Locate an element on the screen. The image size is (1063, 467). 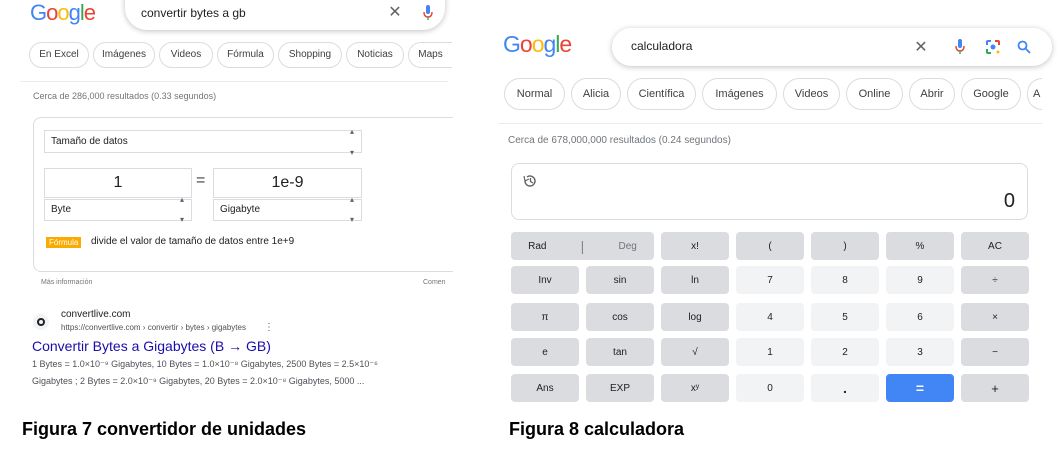
key-divide: ÷ is located at coordinates (995, 280).